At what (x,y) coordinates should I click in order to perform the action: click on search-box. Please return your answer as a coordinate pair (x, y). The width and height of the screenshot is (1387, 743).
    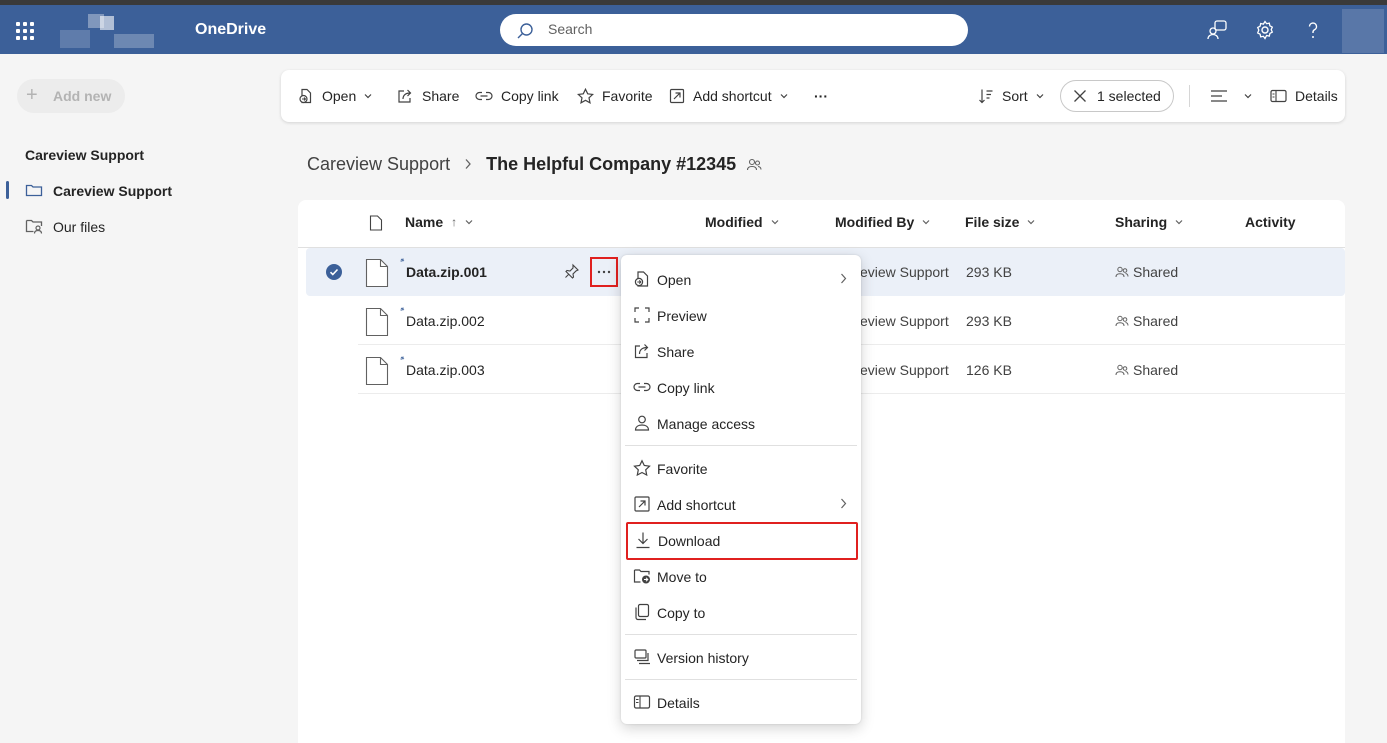
    Looking at the image, I should click on (734, 30).